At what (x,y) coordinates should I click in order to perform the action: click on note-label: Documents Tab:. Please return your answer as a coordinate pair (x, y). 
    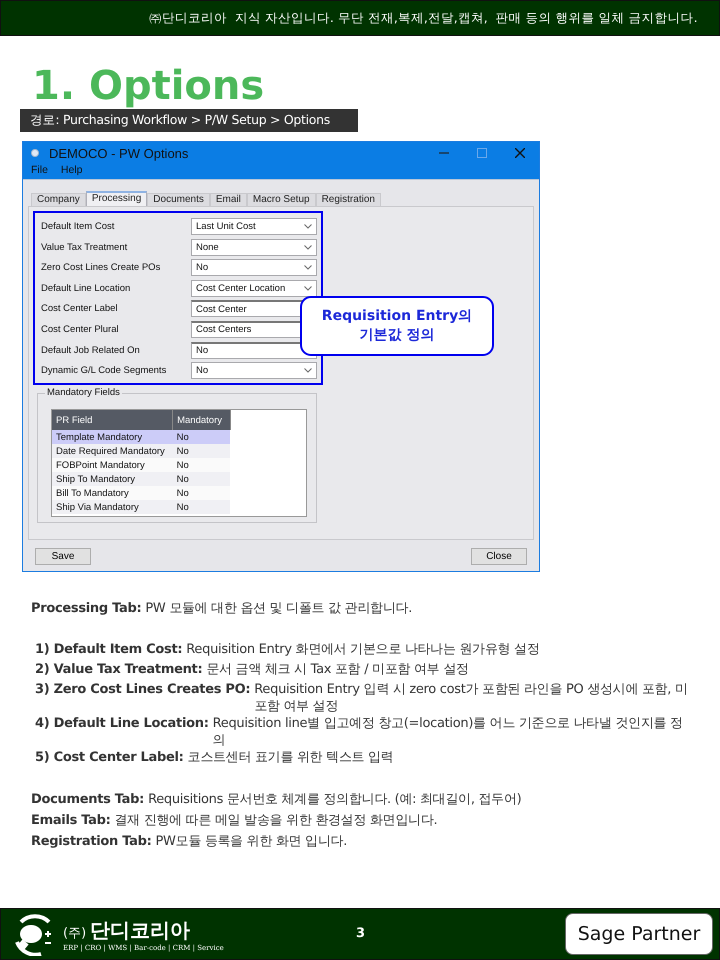
    Looking at the image, I should click on (87, 800).